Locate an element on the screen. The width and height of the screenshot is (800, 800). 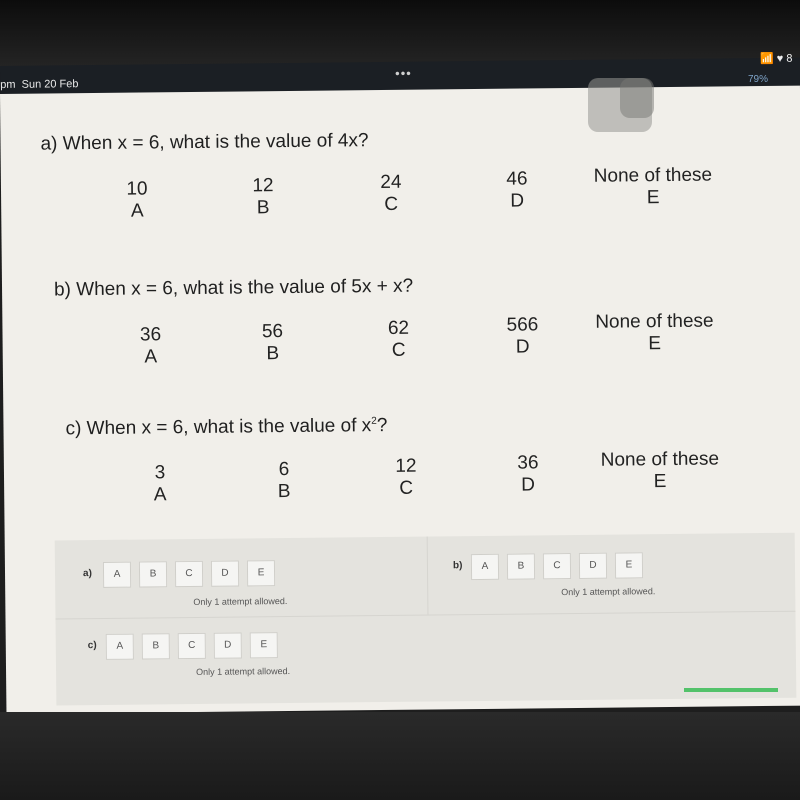
wifi-icon: 📶 is located at coordinates (766, 59).